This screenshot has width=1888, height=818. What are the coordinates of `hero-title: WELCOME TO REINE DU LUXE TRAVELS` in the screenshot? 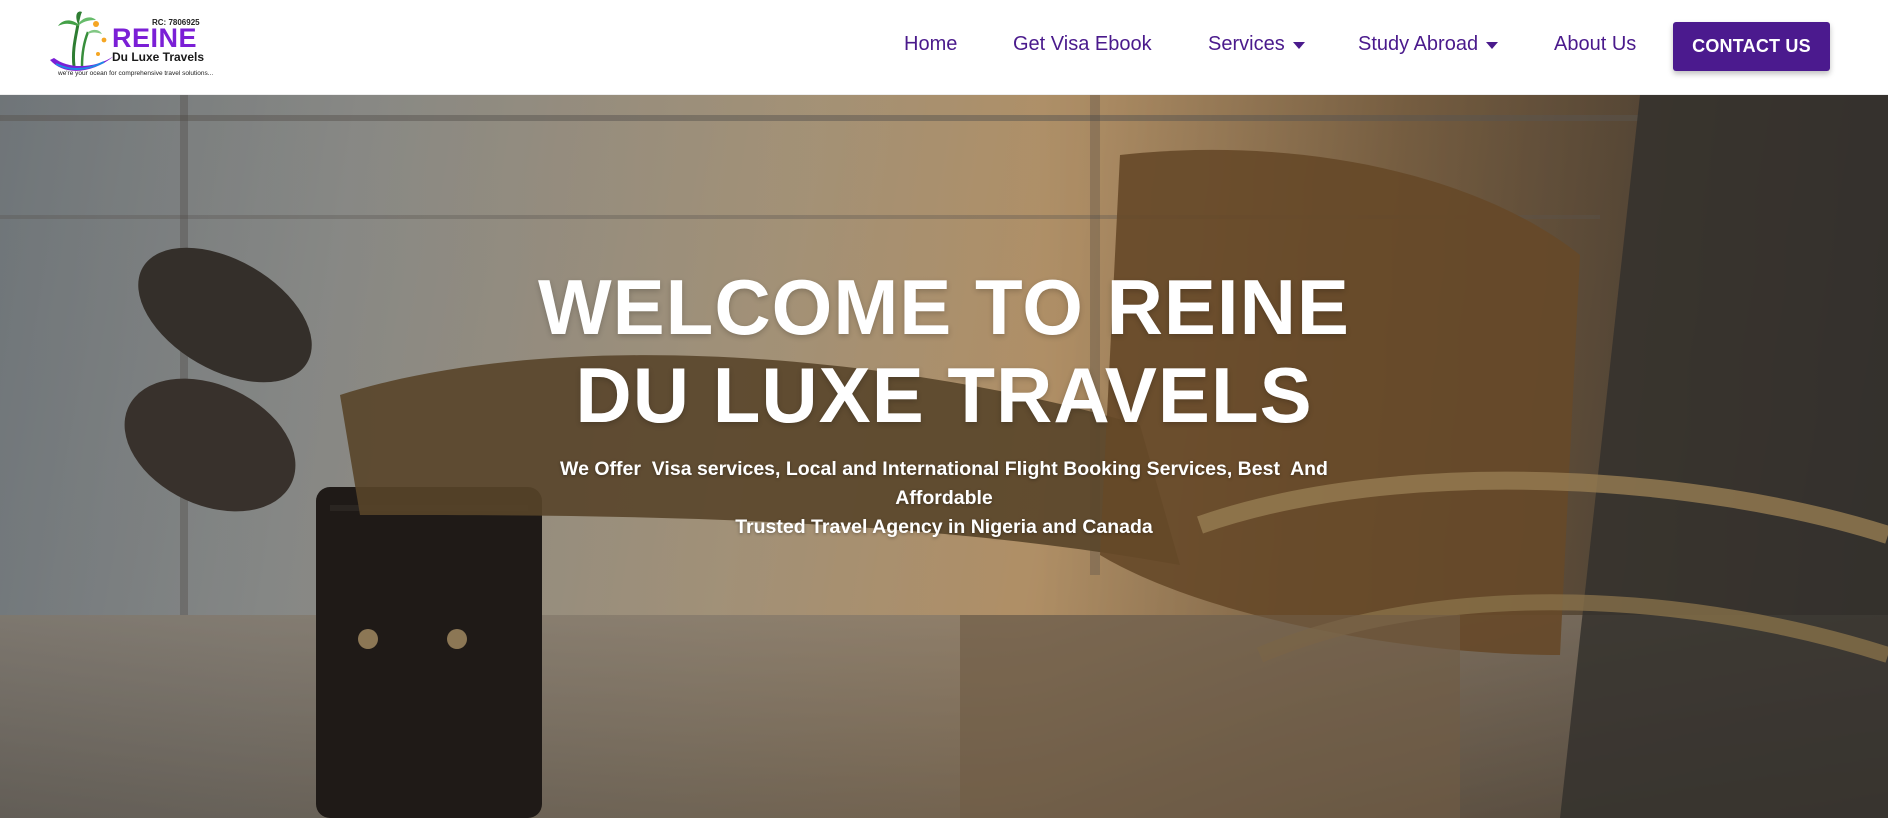 It's located at (944, 351).